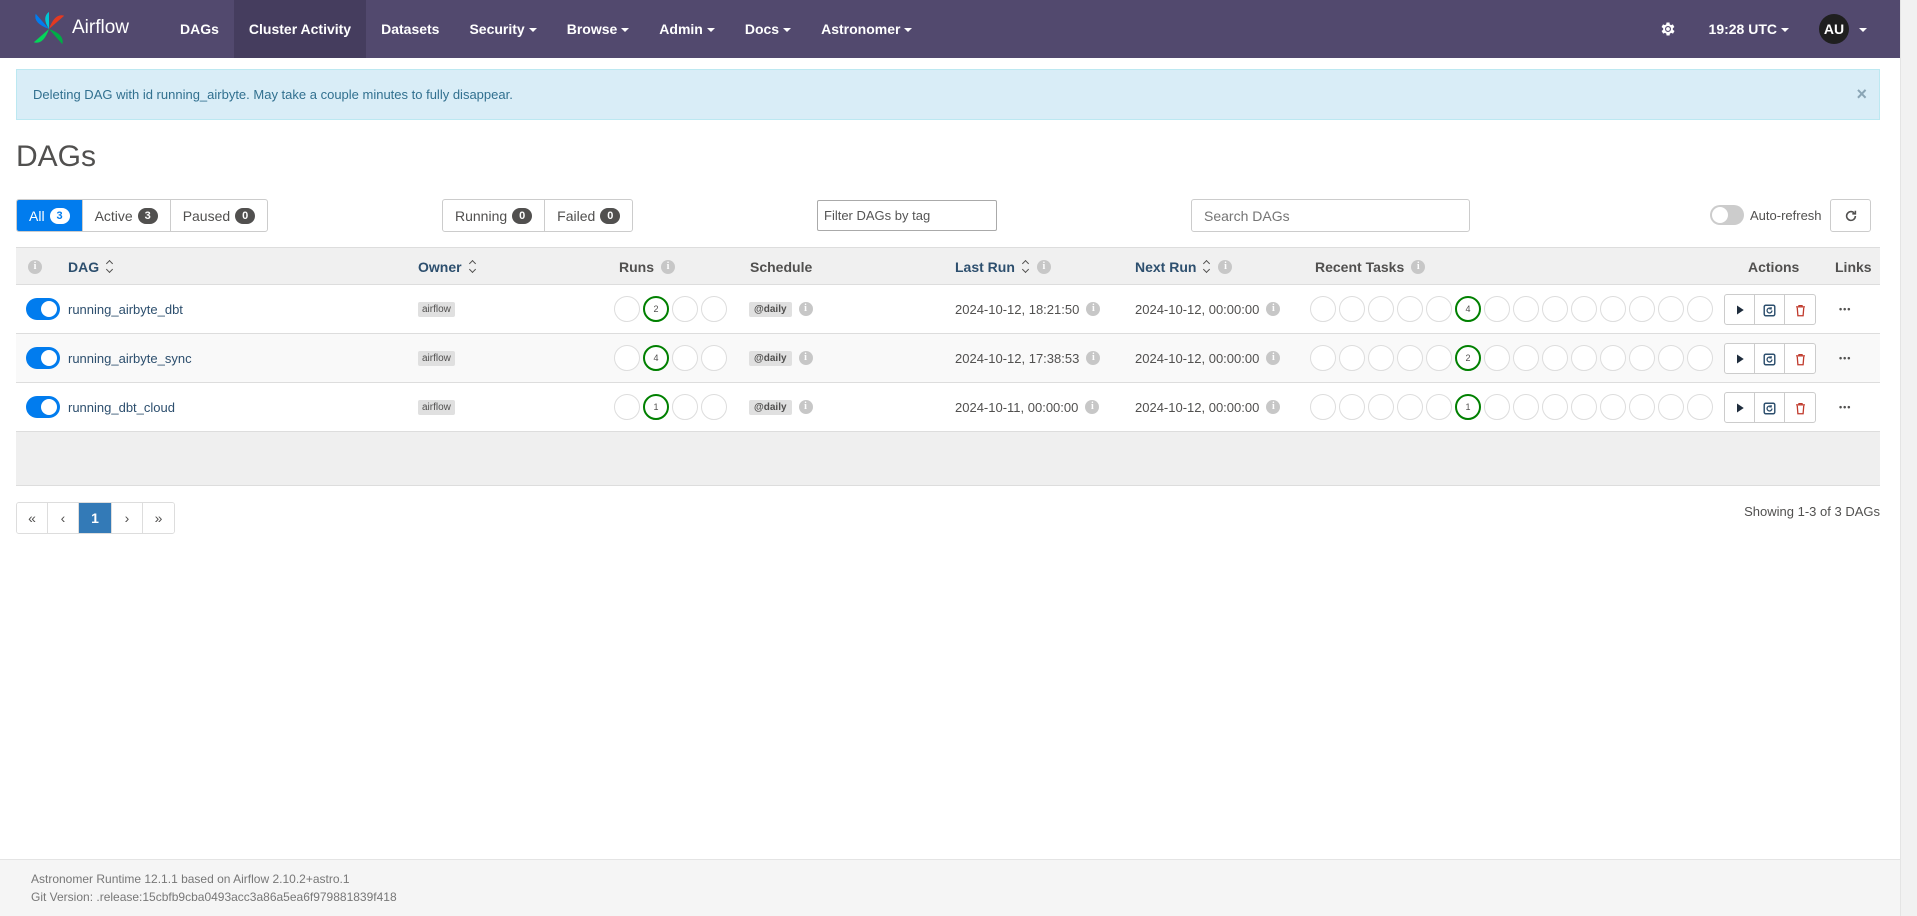 The height and width of the screenshot is (916, 1917). I want to click on auto-refresh-toggle: Auto-refresh, so click(1766, 215).